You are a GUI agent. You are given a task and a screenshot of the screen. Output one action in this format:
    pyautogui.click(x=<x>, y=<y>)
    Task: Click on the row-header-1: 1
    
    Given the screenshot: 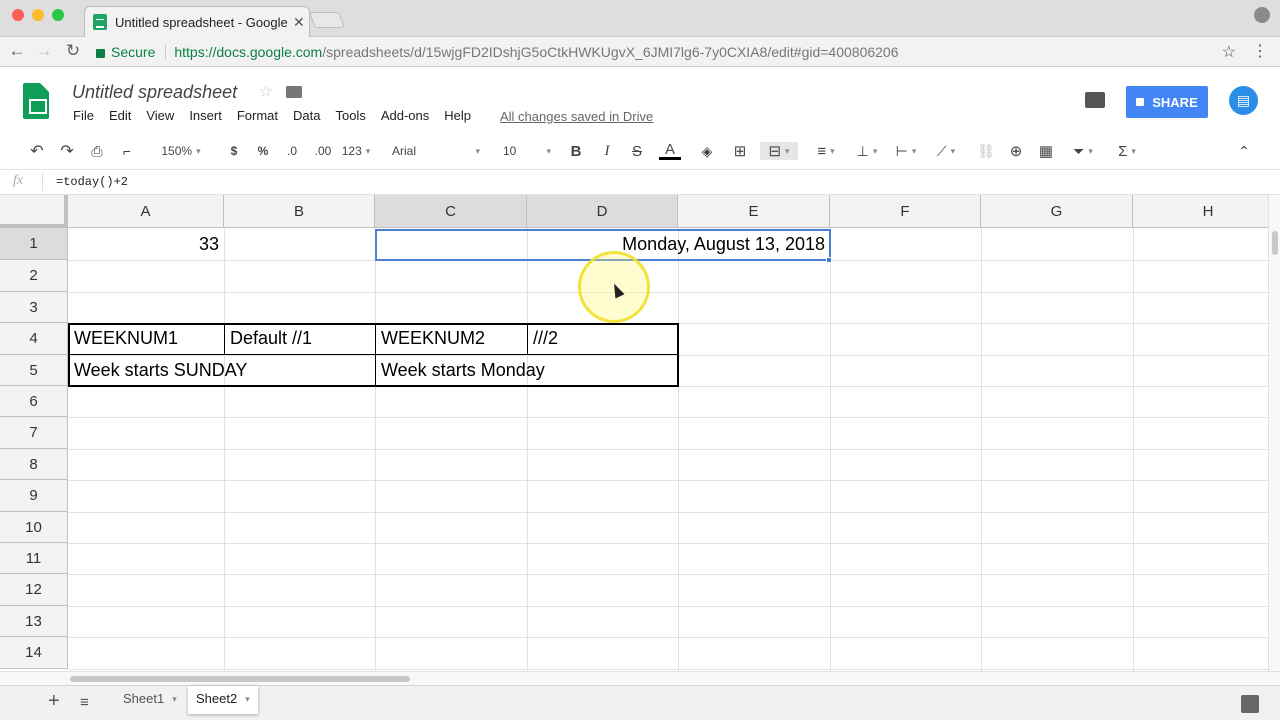 What is the action you would take?
    pyautogui.click(x=34, y=244)
    